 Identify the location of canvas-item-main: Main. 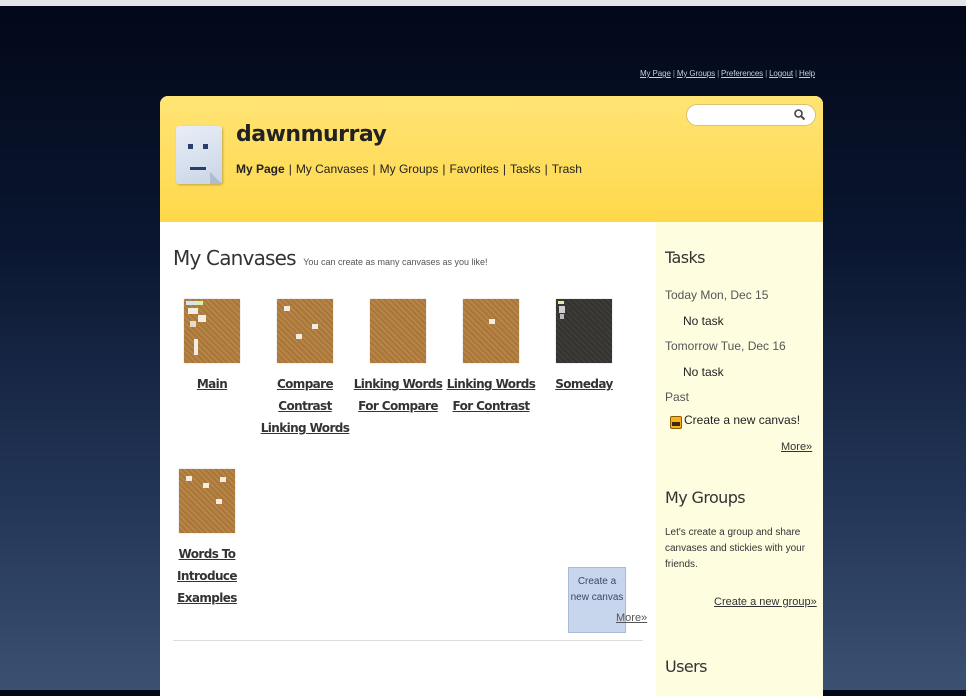
(212, 347).